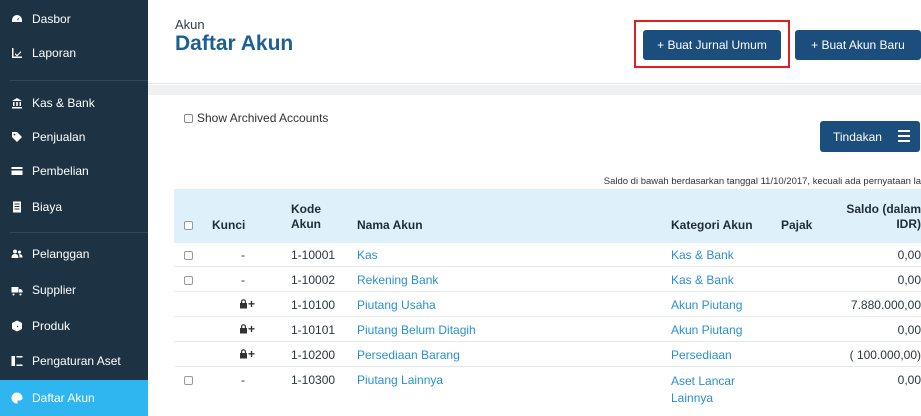 The image size is (921, 416). What do you see at coordinates (396, 305) in the screenshot?
I see `row-account-name-link: Piutang Usaha` at bounding box center [396, 305].